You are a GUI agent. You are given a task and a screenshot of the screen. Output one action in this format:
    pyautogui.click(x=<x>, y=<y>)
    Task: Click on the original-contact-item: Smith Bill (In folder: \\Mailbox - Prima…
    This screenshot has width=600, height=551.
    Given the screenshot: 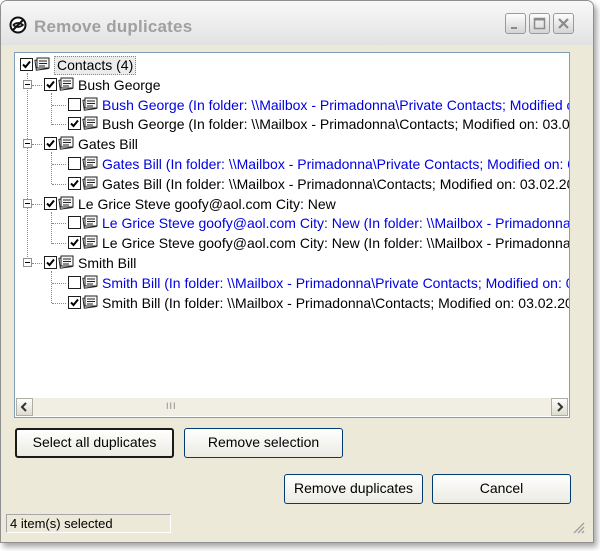 What is the action you would take?
    pyautogui.click(x=292, y=303)
    